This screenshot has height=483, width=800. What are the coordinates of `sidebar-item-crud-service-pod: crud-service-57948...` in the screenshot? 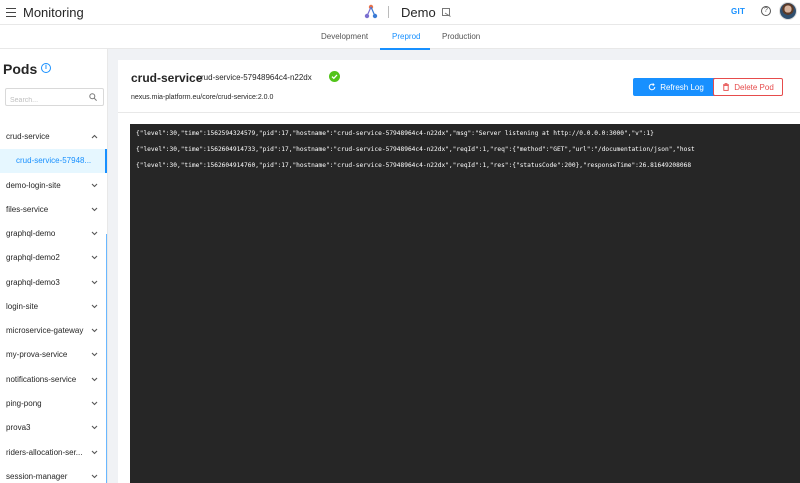 It's located at (53, 161).